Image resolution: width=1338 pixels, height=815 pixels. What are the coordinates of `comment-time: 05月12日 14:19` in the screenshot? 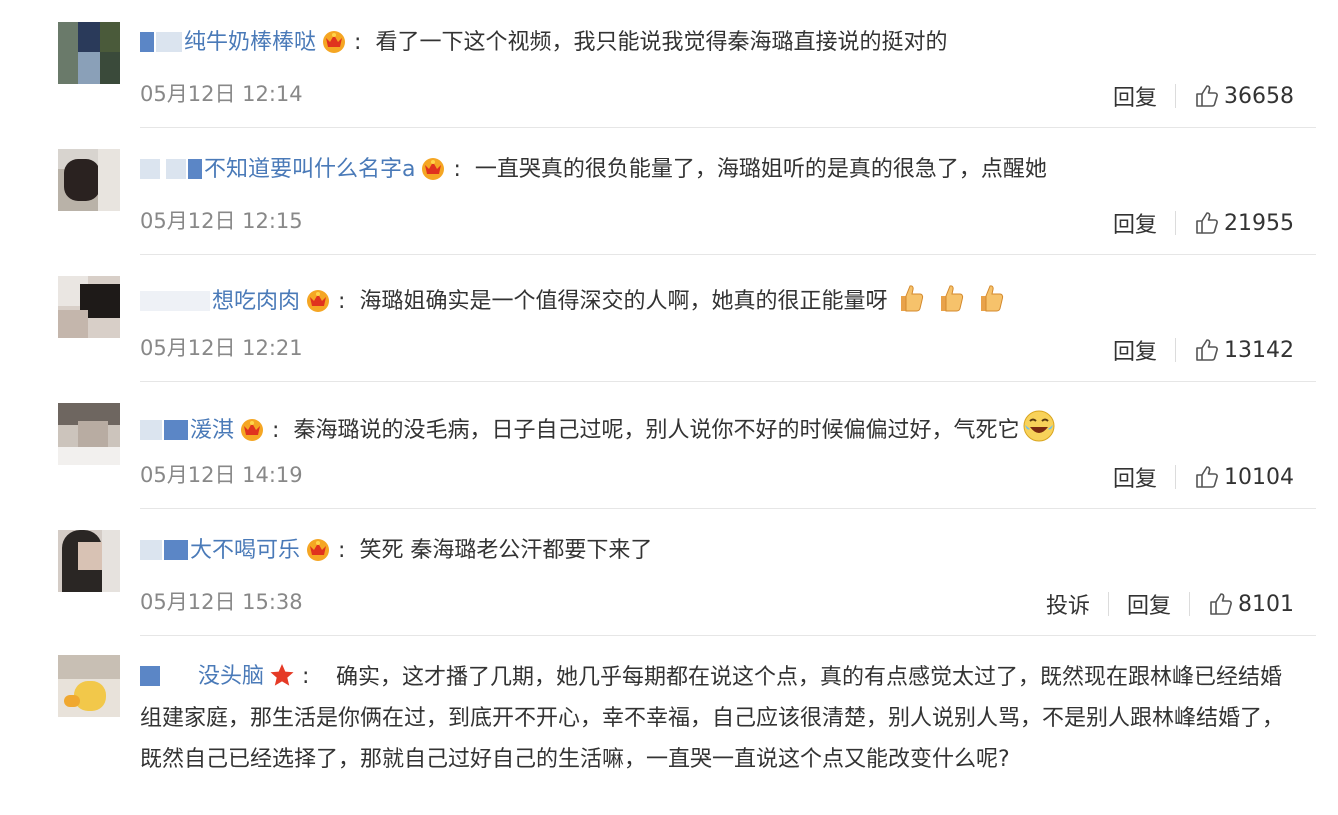 It's located at (221, 475).